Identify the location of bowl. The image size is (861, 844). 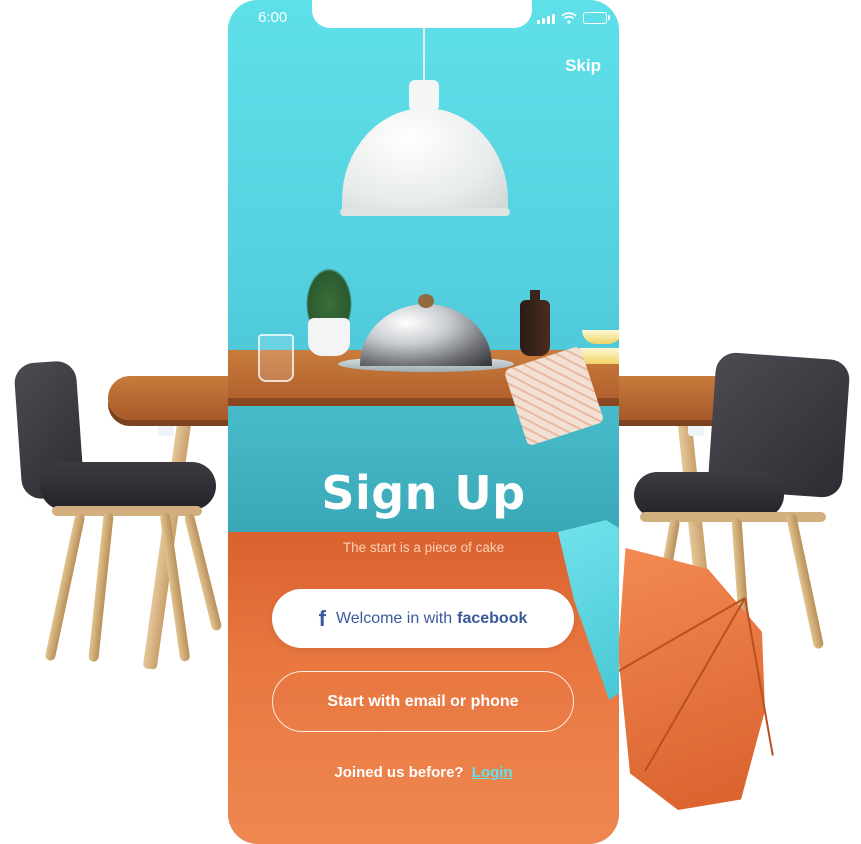
(600, 337).